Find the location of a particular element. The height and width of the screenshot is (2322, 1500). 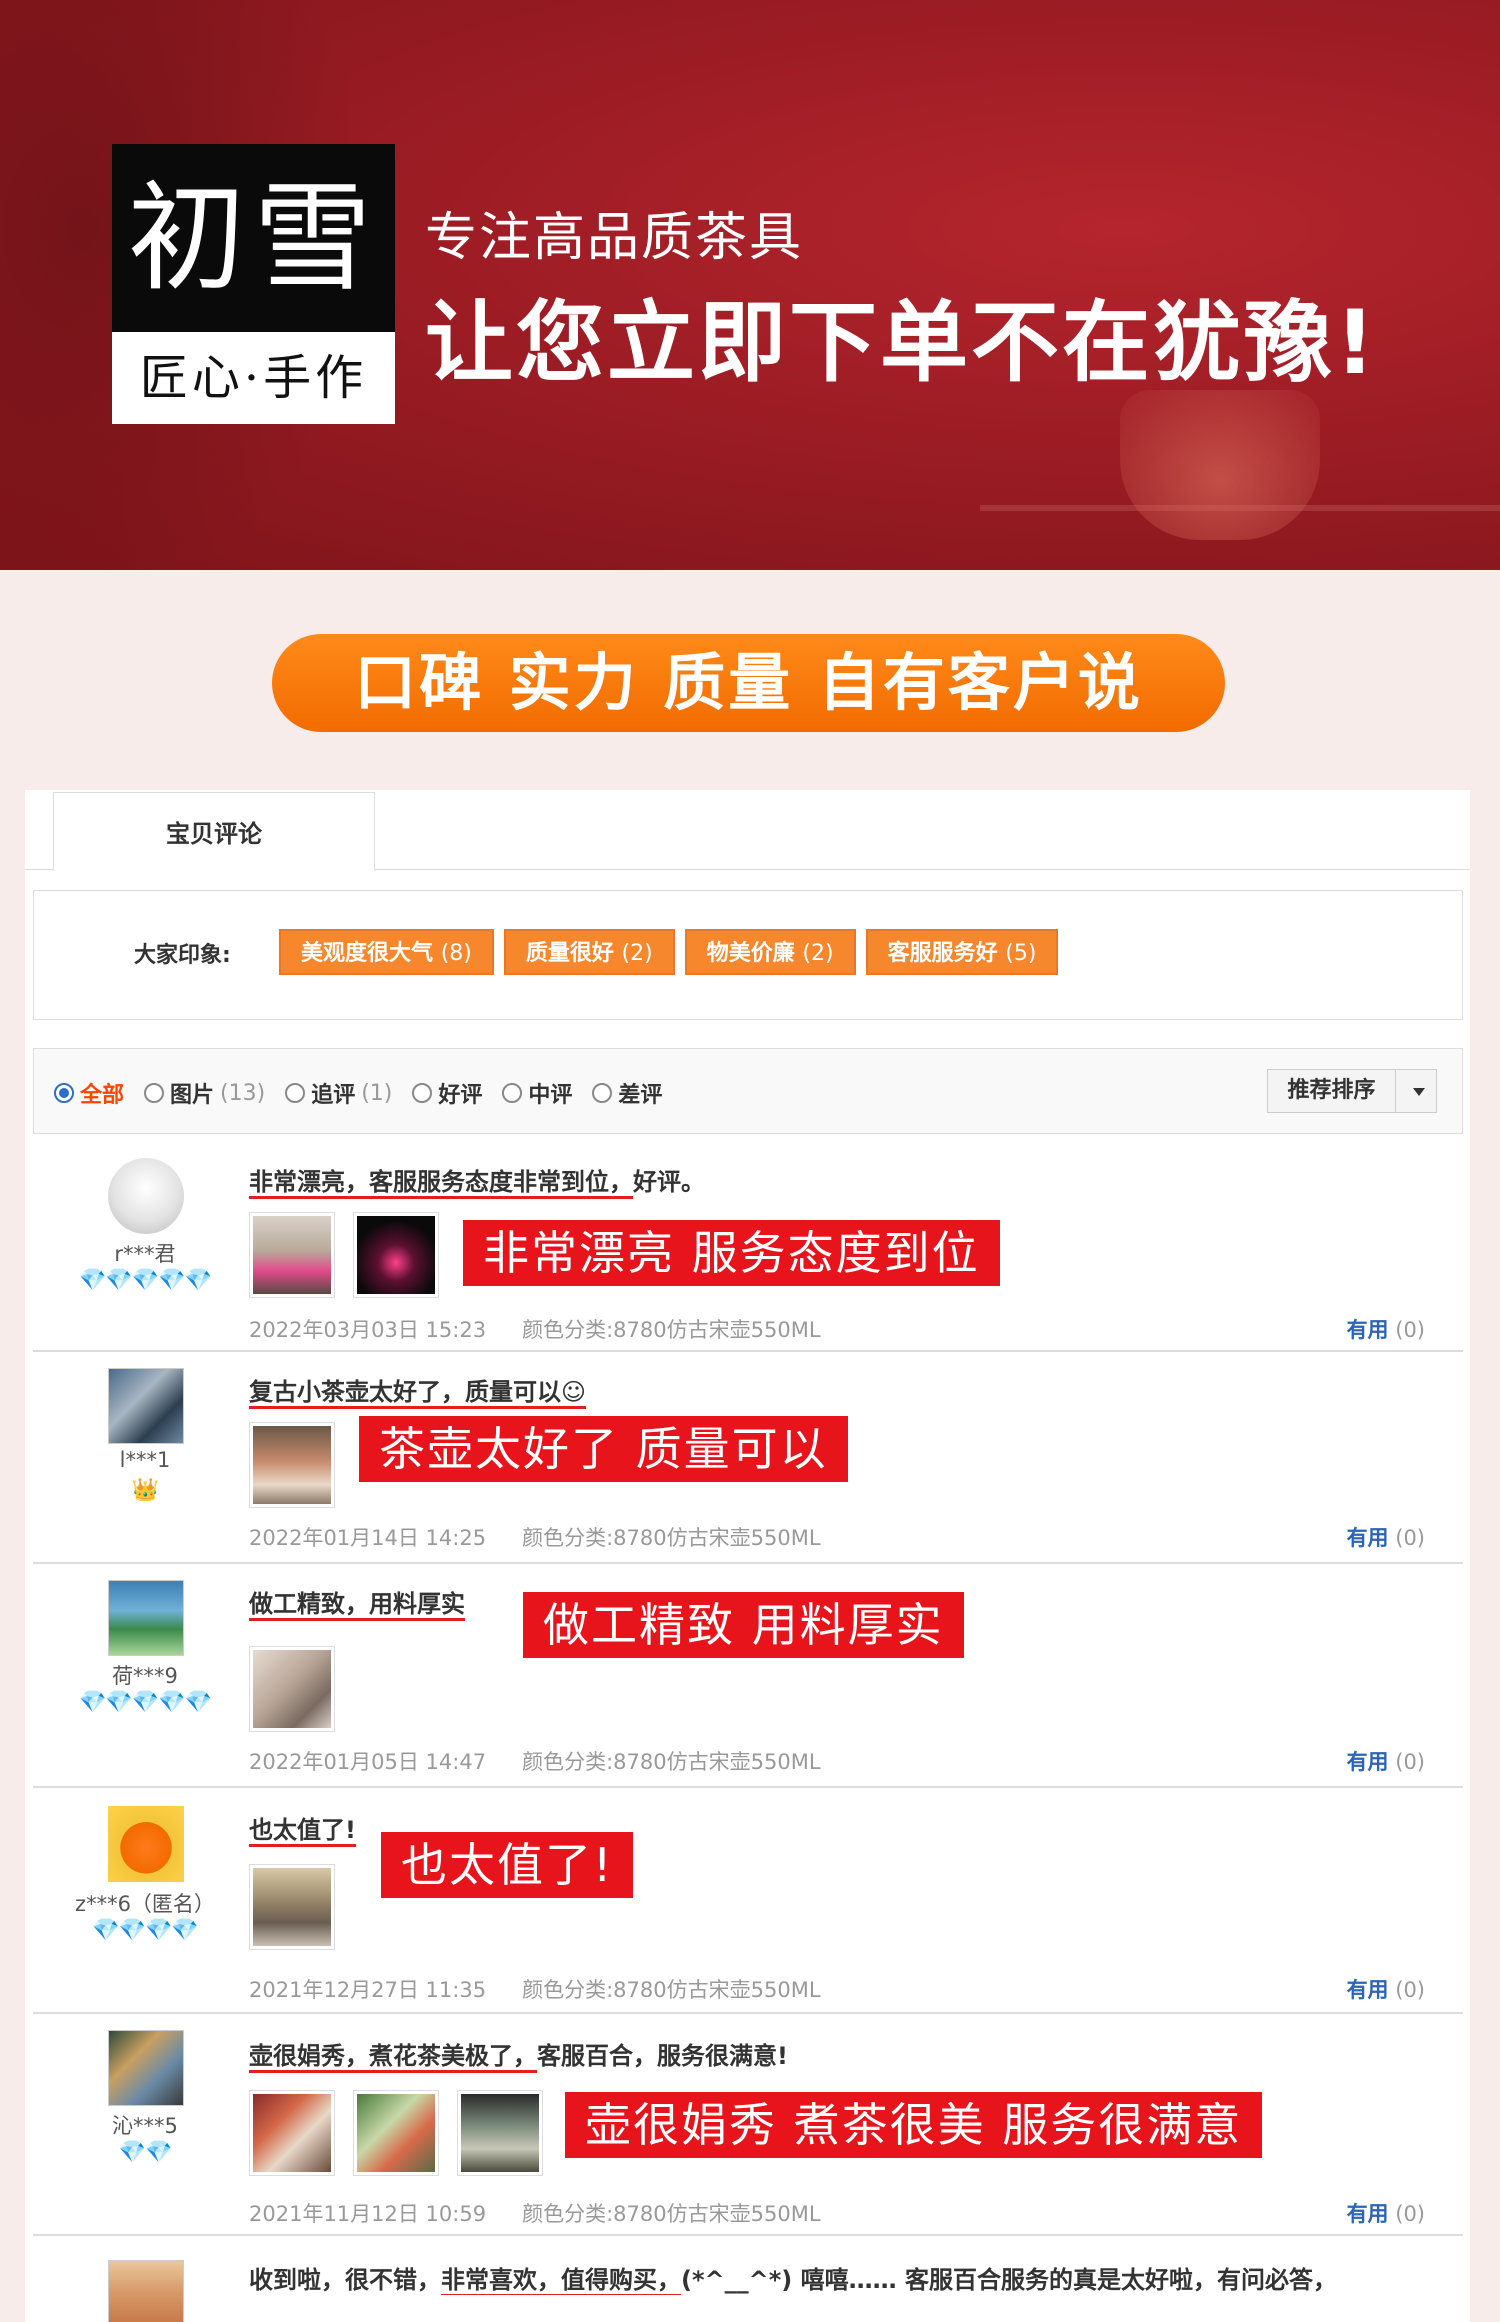

impression-tag: 美观度很大气 (8) is located at coordinates (386, 952).